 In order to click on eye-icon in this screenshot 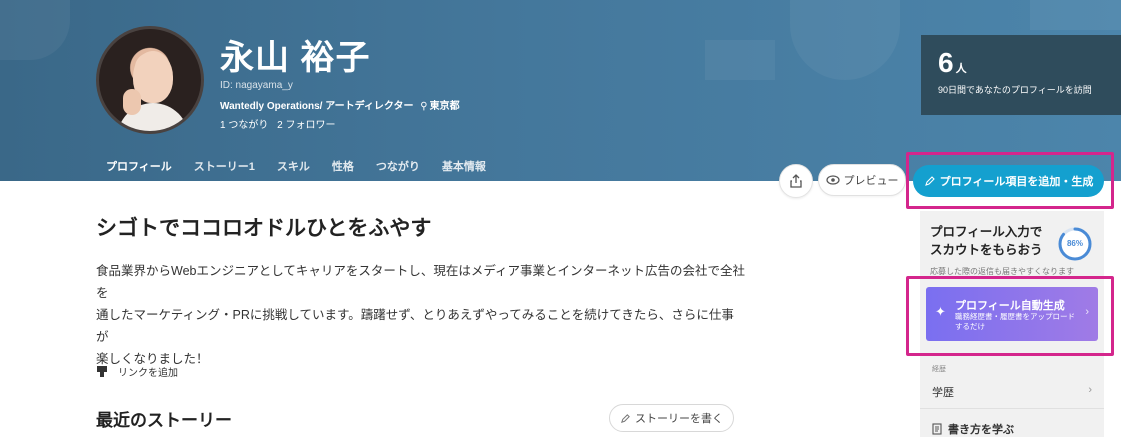, I will do `click(832, 180)`.